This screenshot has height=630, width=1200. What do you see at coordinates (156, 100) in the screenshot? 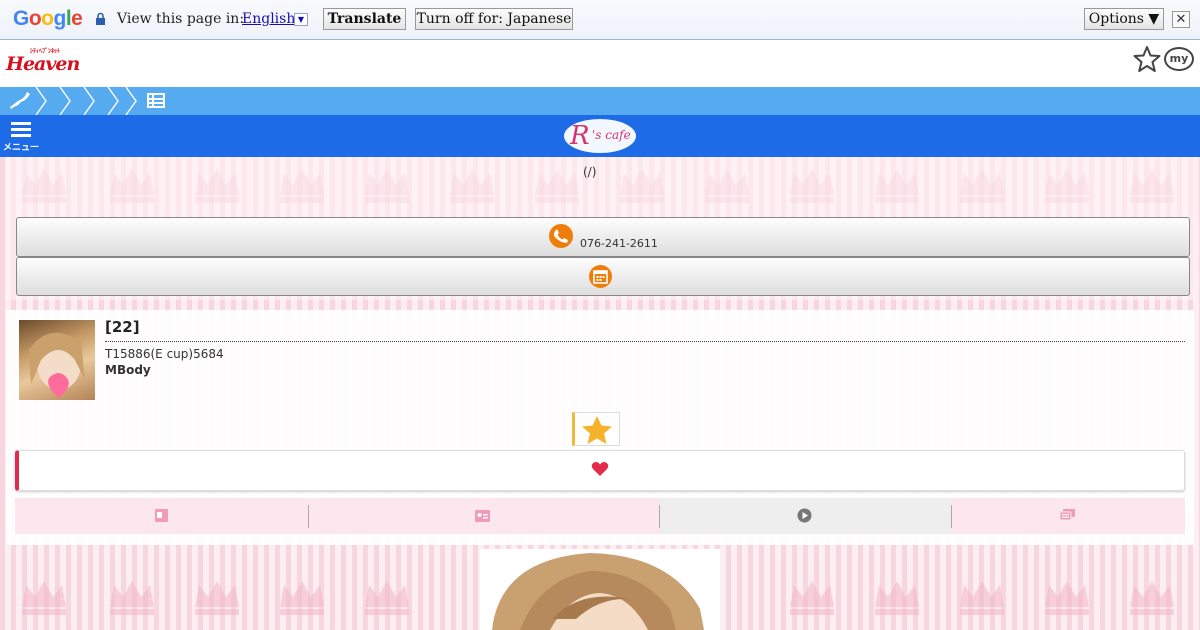
I see `list-icon` at bounding box center [156, 100].